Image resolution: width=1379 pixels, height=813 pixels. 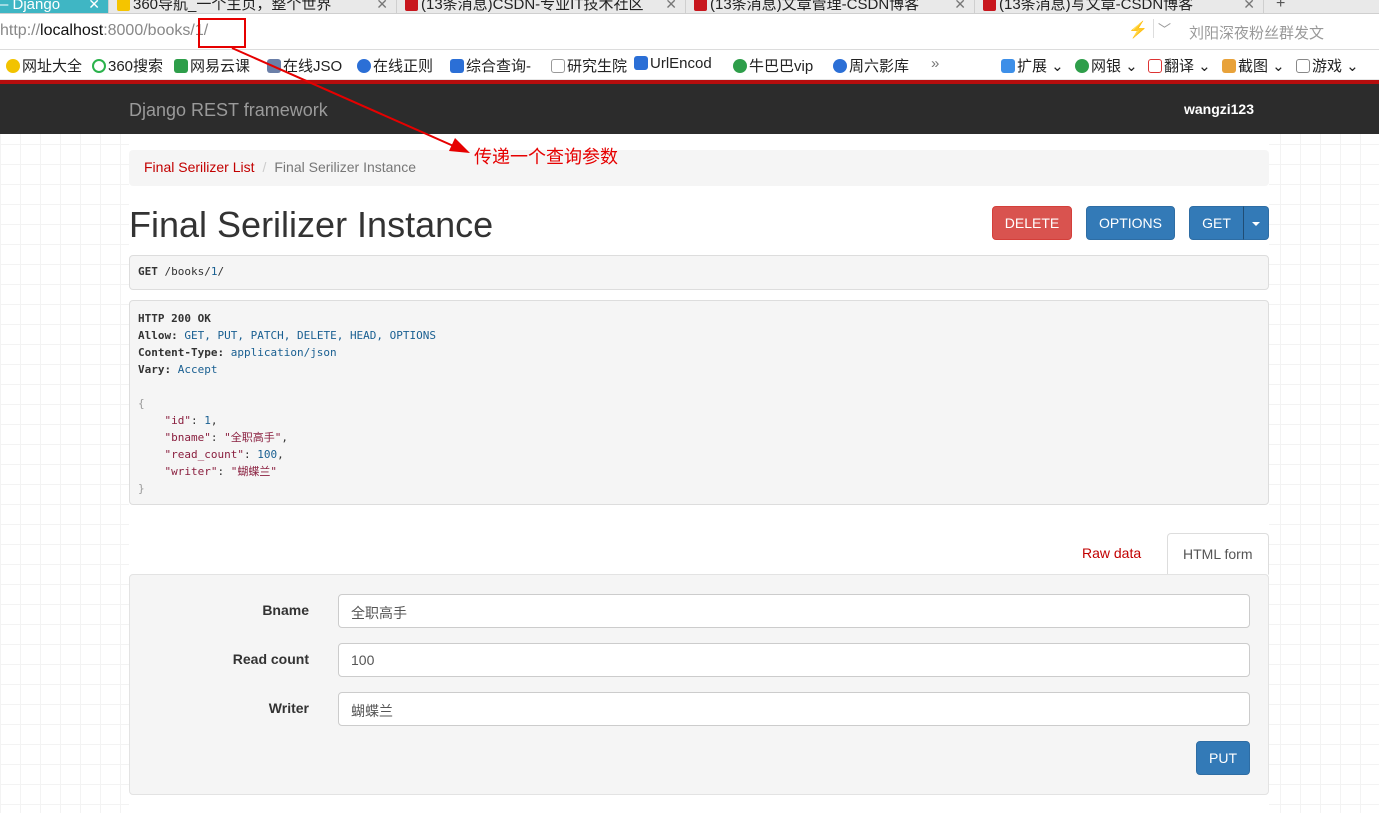 What do you see at coordinates (689, 109) in the screenshot?
I see `navbar: Django REST framework wangzi123` at bounding box center [689, 109].